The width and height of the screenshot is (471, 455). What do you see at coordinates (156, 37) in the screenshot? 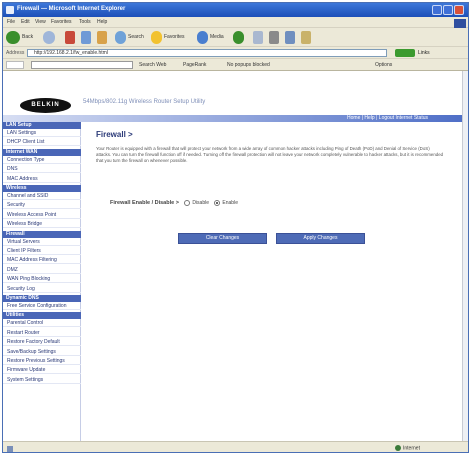
I see `favorites-star-icon` at bounding box center [156, 37].